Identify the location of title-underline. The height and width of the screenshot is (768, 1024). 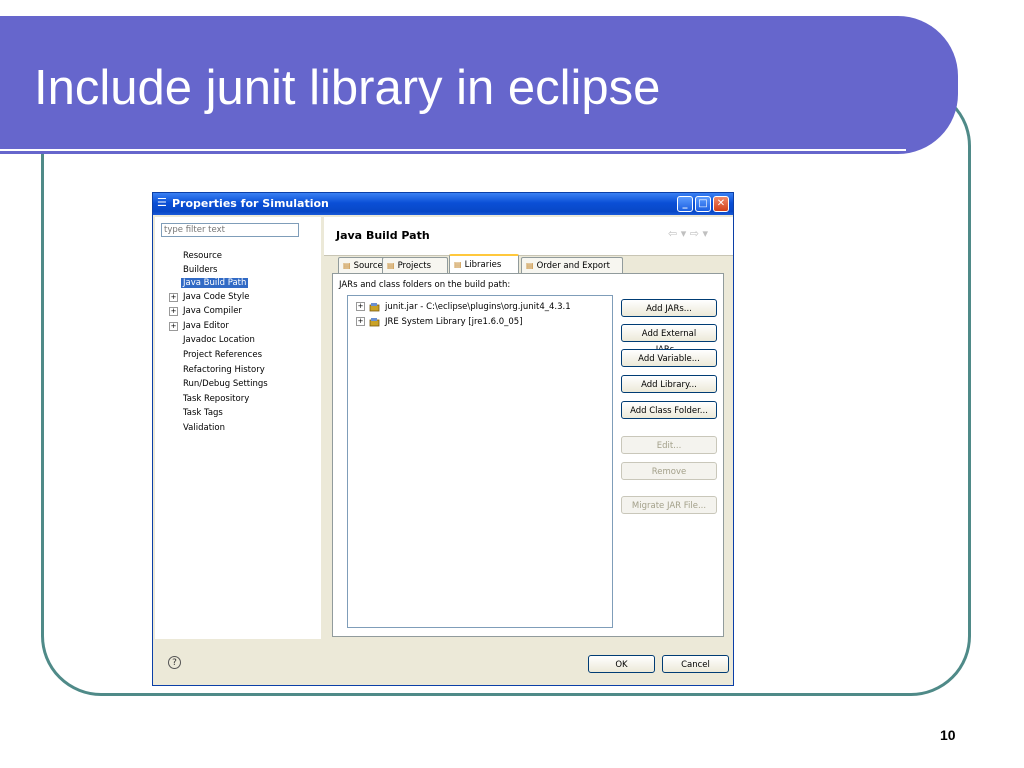
(453, 150).